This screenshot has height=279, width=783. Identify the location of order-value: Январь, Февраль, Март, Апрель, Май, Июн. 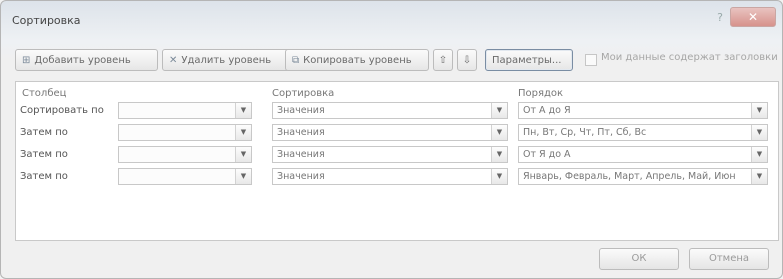
(629, 176).